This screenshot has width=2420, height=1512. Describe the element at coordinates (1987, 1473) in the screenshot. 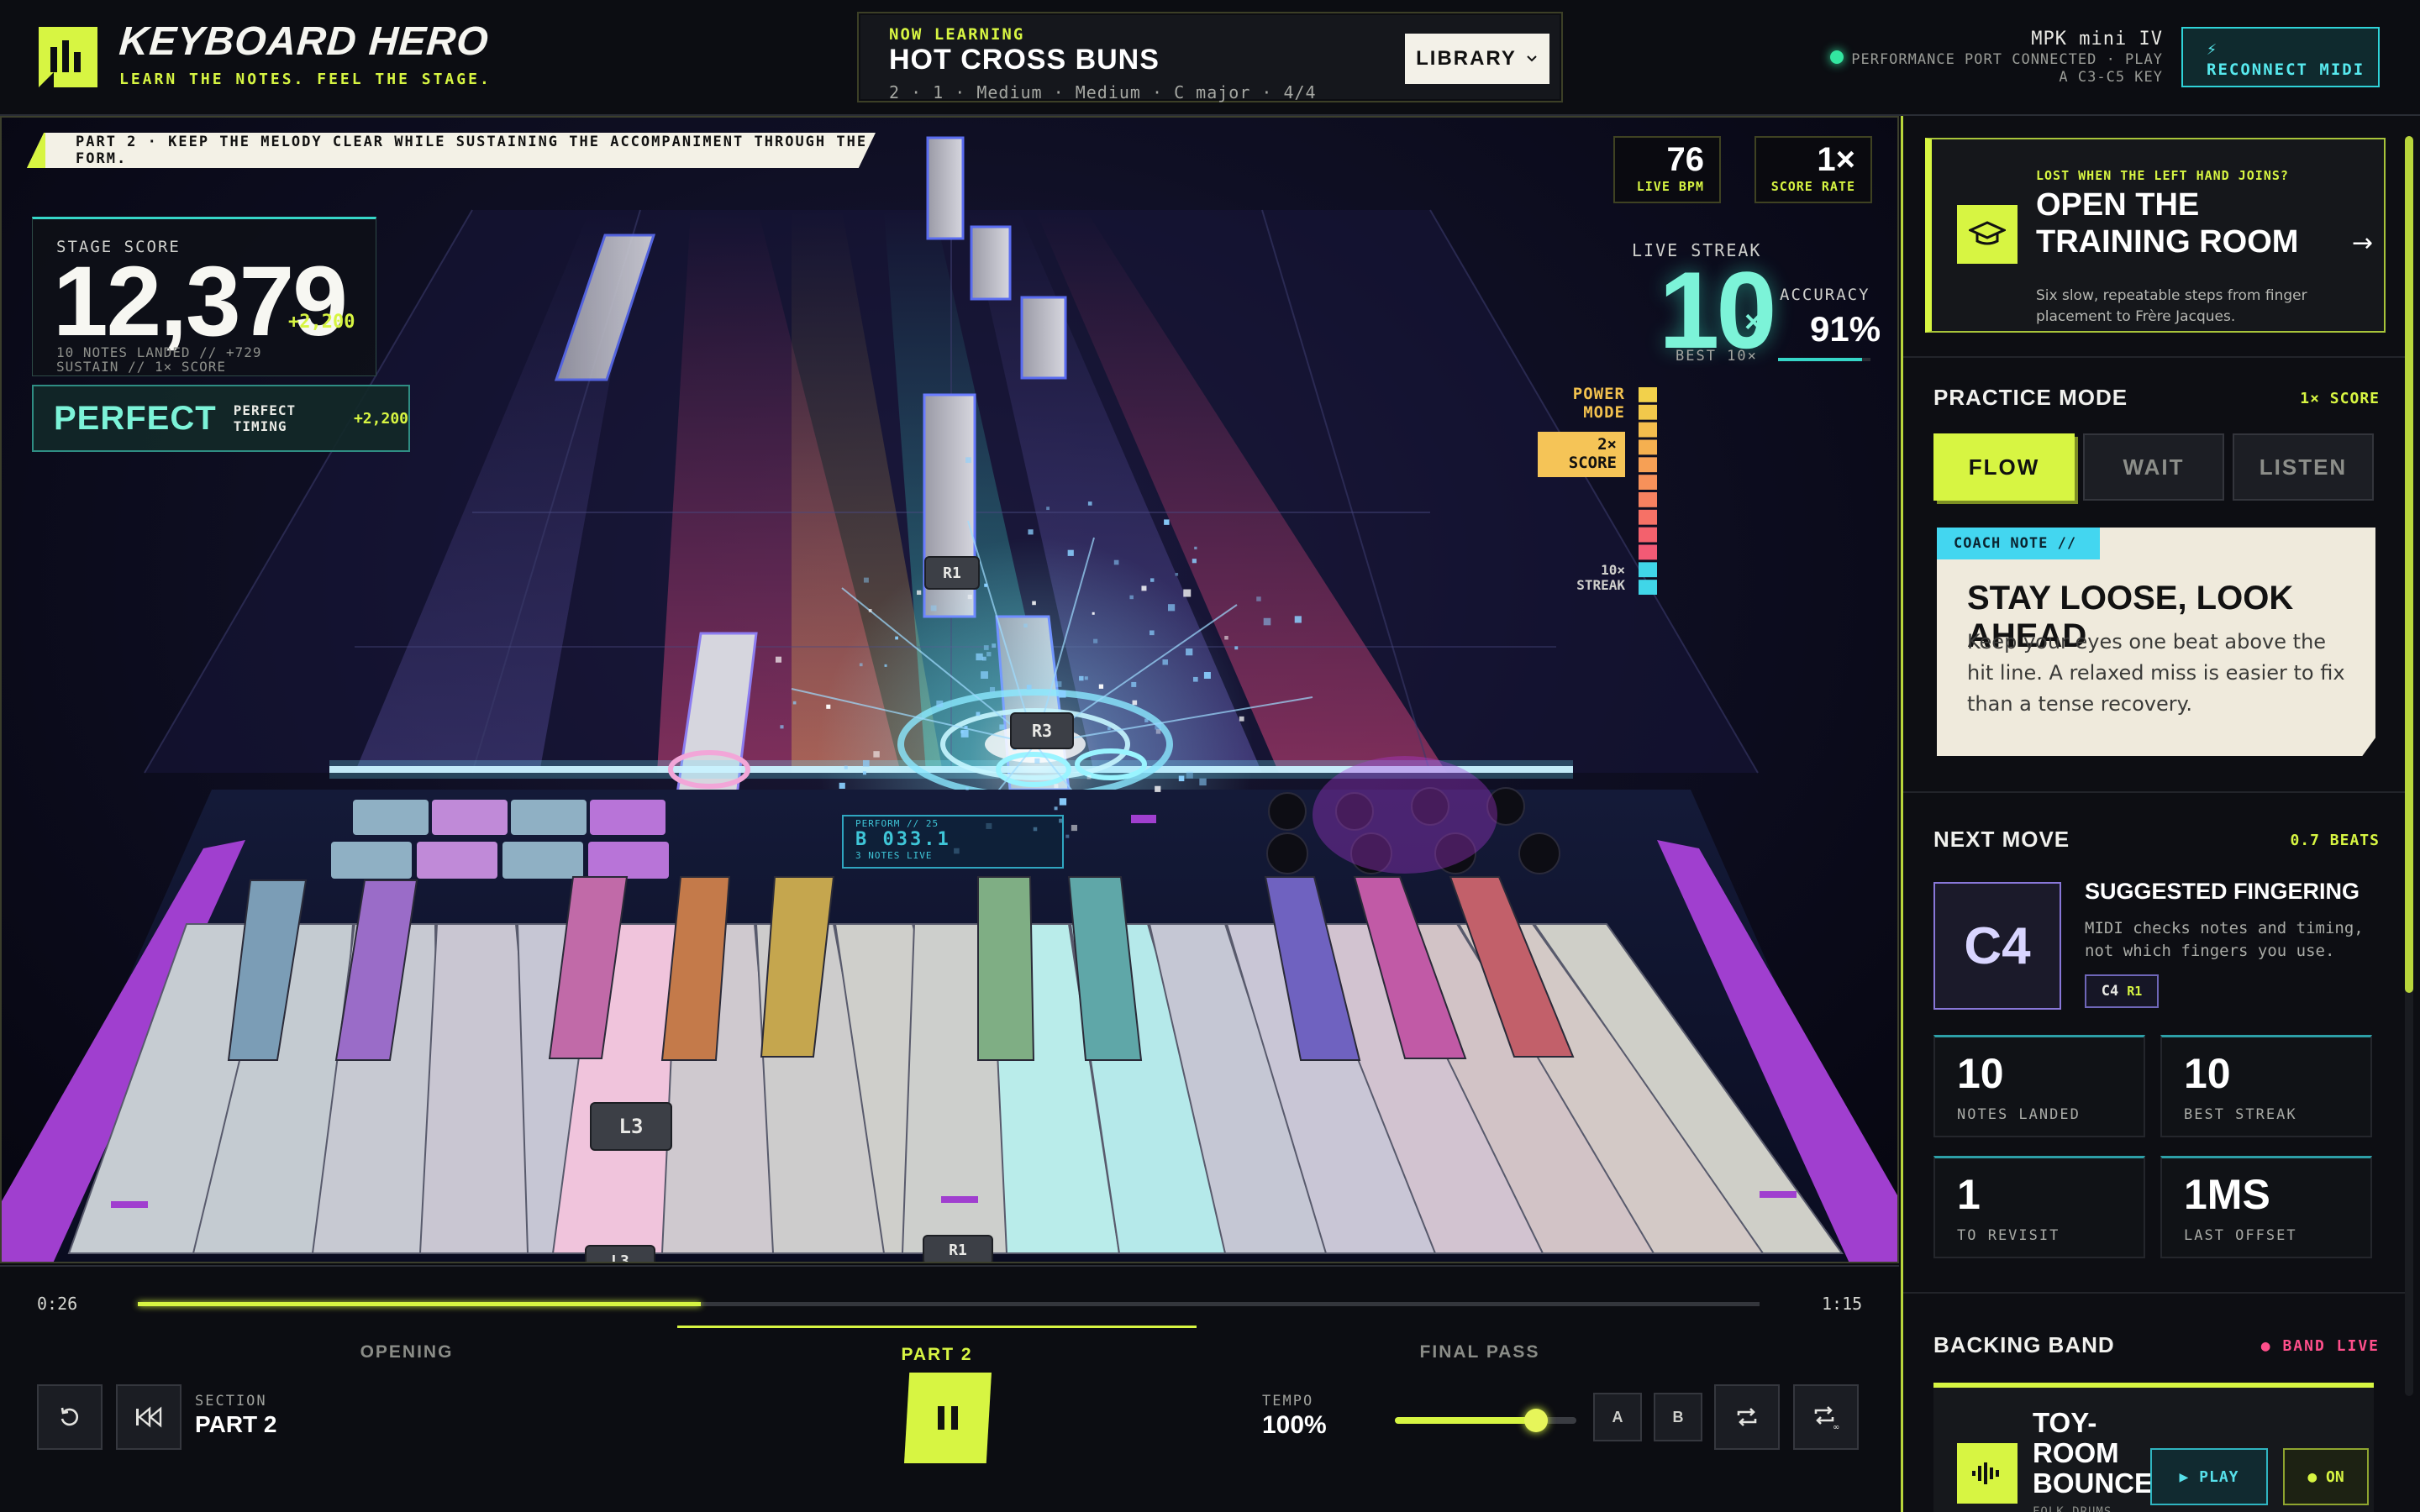

I see `waveform-icon` at that location.